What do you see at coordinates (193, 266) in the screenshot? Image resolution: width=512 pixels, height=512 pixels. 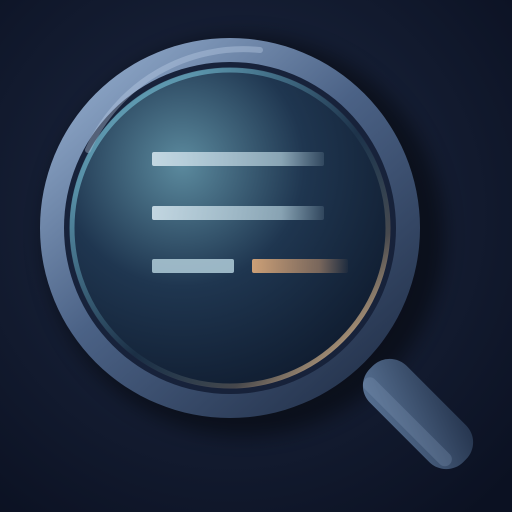 I see `text-line-3-short` at bounding box center [193, 266].